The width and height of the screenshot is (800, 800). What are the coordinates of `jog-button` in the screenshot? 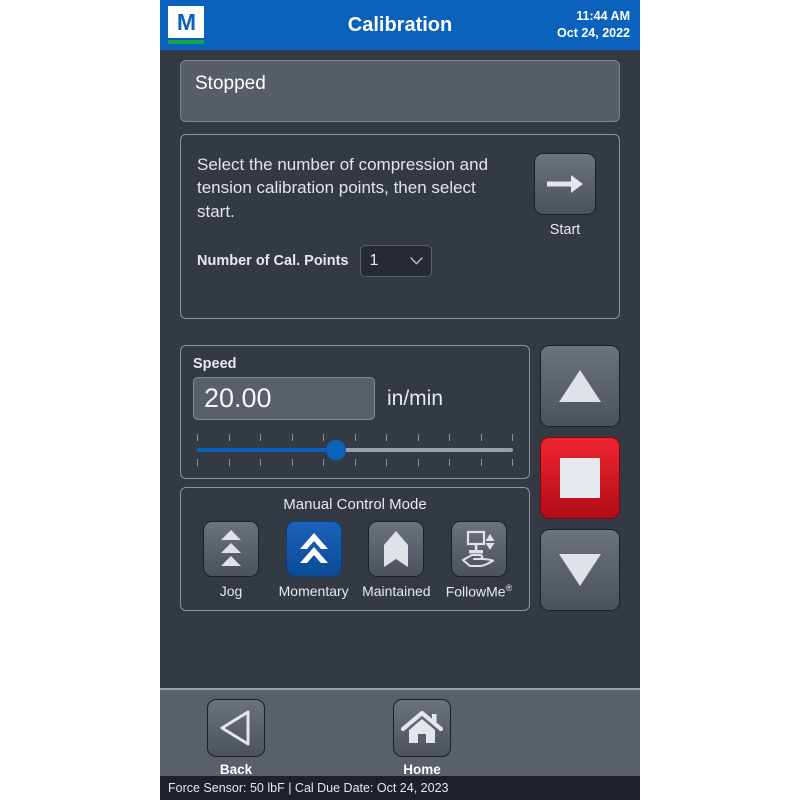 It's located at (231, 549).